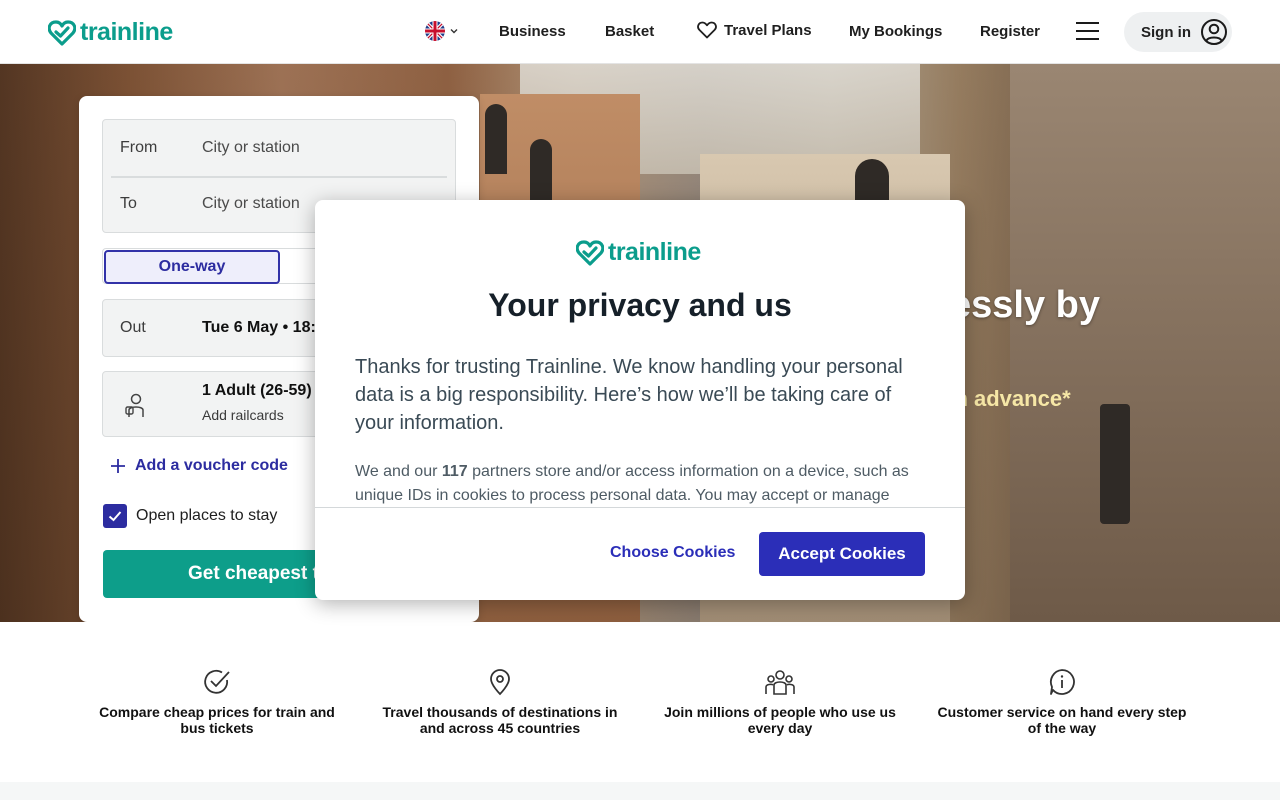 The image size is (1280, 800). What do you see at coordinates (435, 31) in the screenshot?
I see `uk-flag-icon` at bounding box center [435, 31].